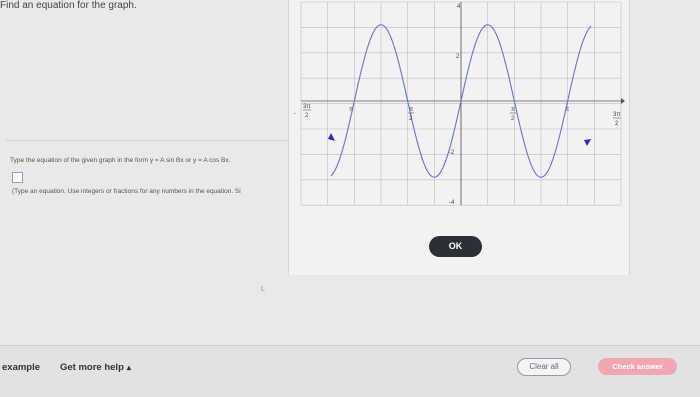 The image size is (700, 397). I want to click on x-tick-neg-3pi-2-den: 2, so click(307, 116).